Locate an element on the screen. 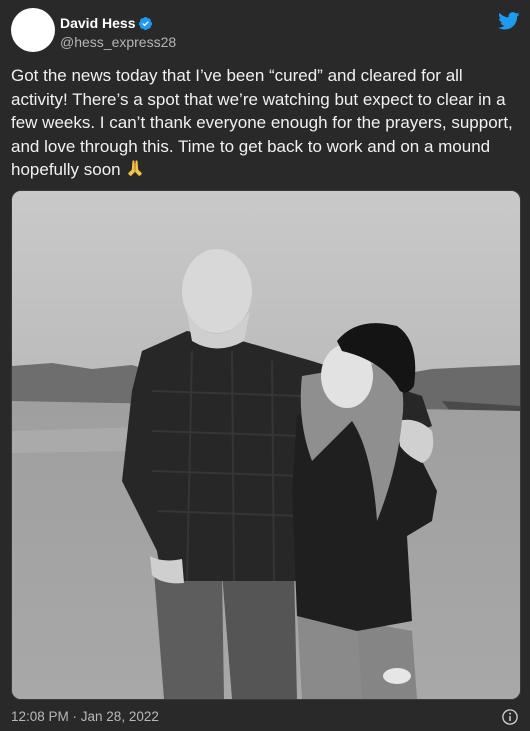  author-block: David Hess @hess_express28 is located at coordinates (118, 32).